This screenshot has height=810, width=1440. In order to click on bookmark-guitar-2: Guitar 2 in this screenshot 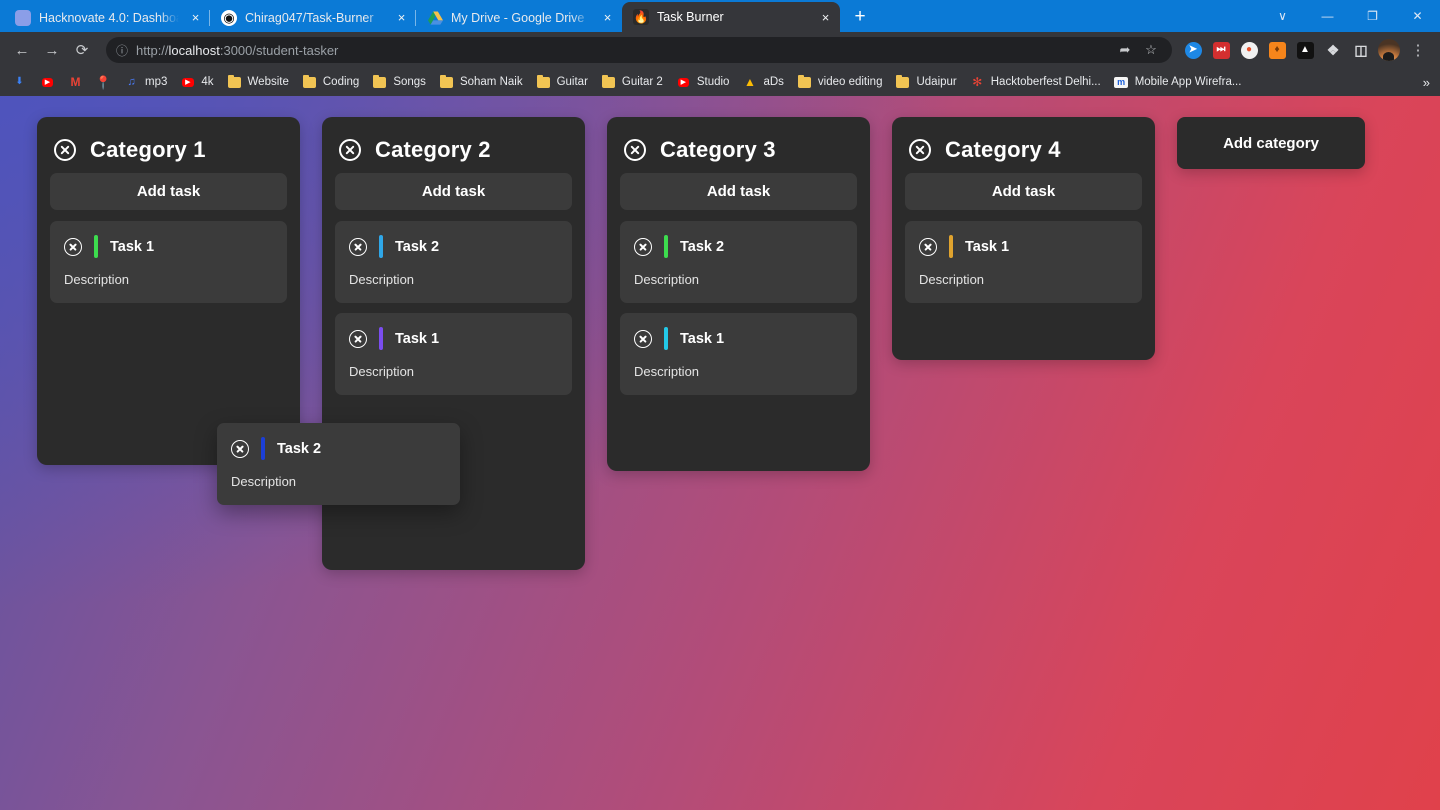, I will do `click(632, 82)`.